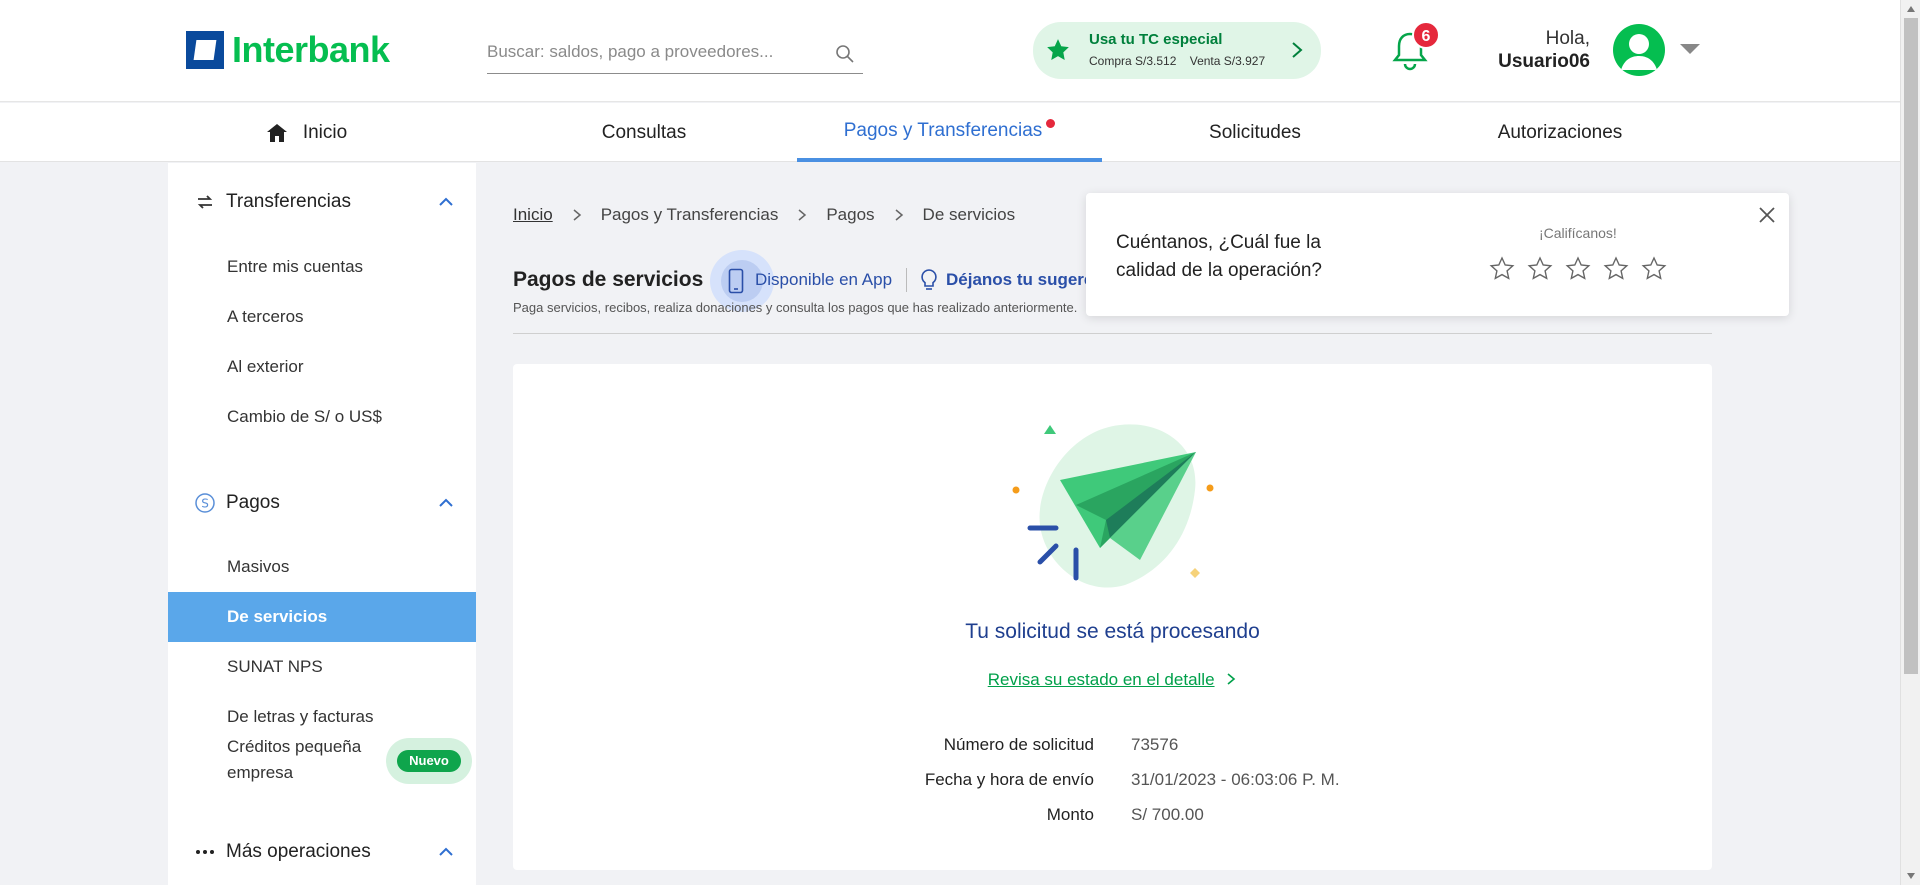 Image resolution: width=1920 pixels, height=885 pixels. I want to click on user-greeting: Hola, Usuario06, so click(1530, 50).